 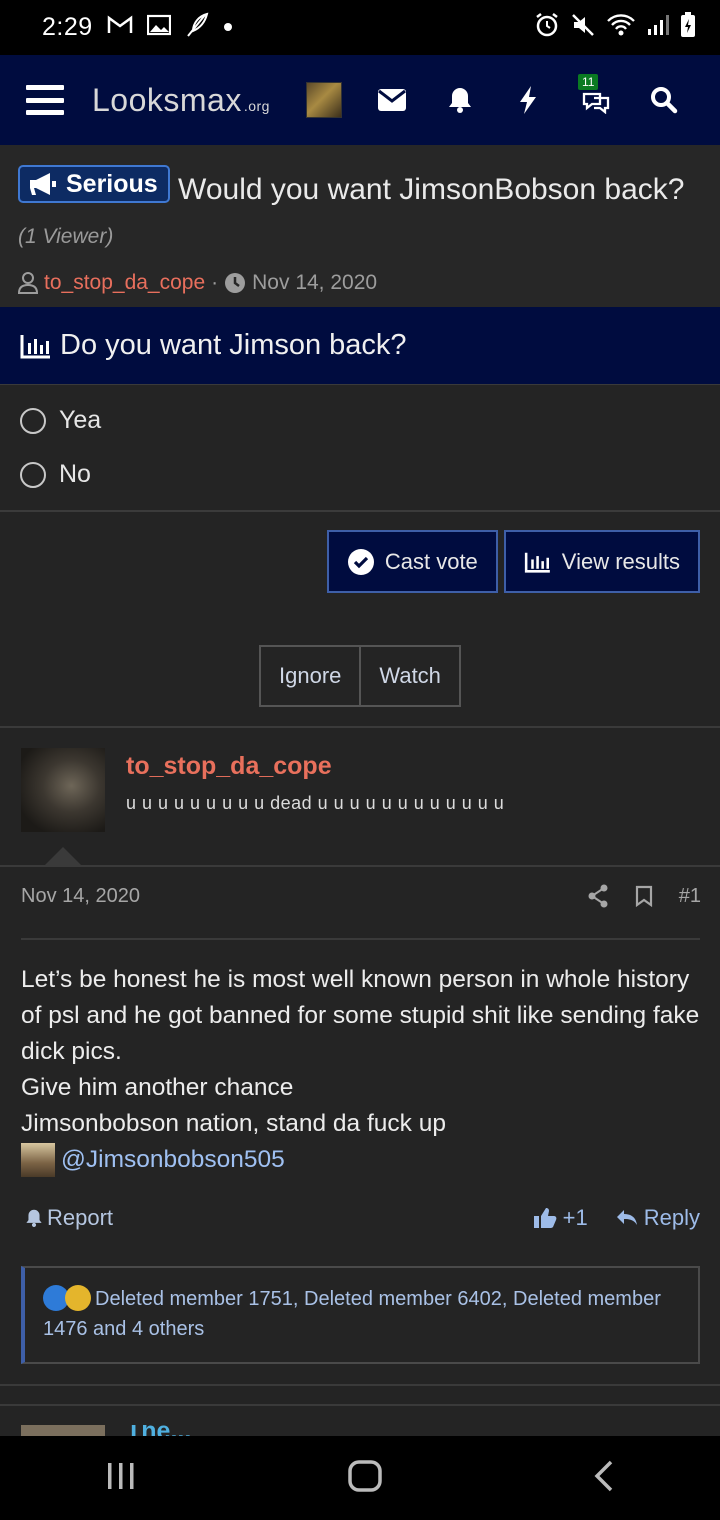 What do you see at coordinates (173, 1160) in the screenshot?
I see `mention-text: @Jimsonbobson505` at bounding box center [173, 1160].